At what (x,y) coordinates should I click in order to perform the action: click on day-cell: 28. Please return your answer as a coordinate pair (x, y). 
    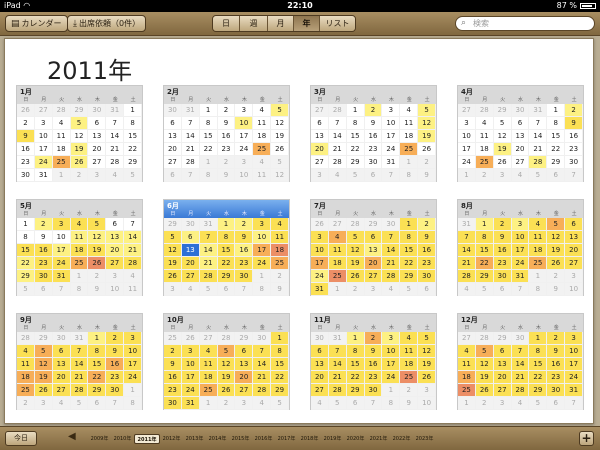
    Looking at the image, I should click on (467, 276).